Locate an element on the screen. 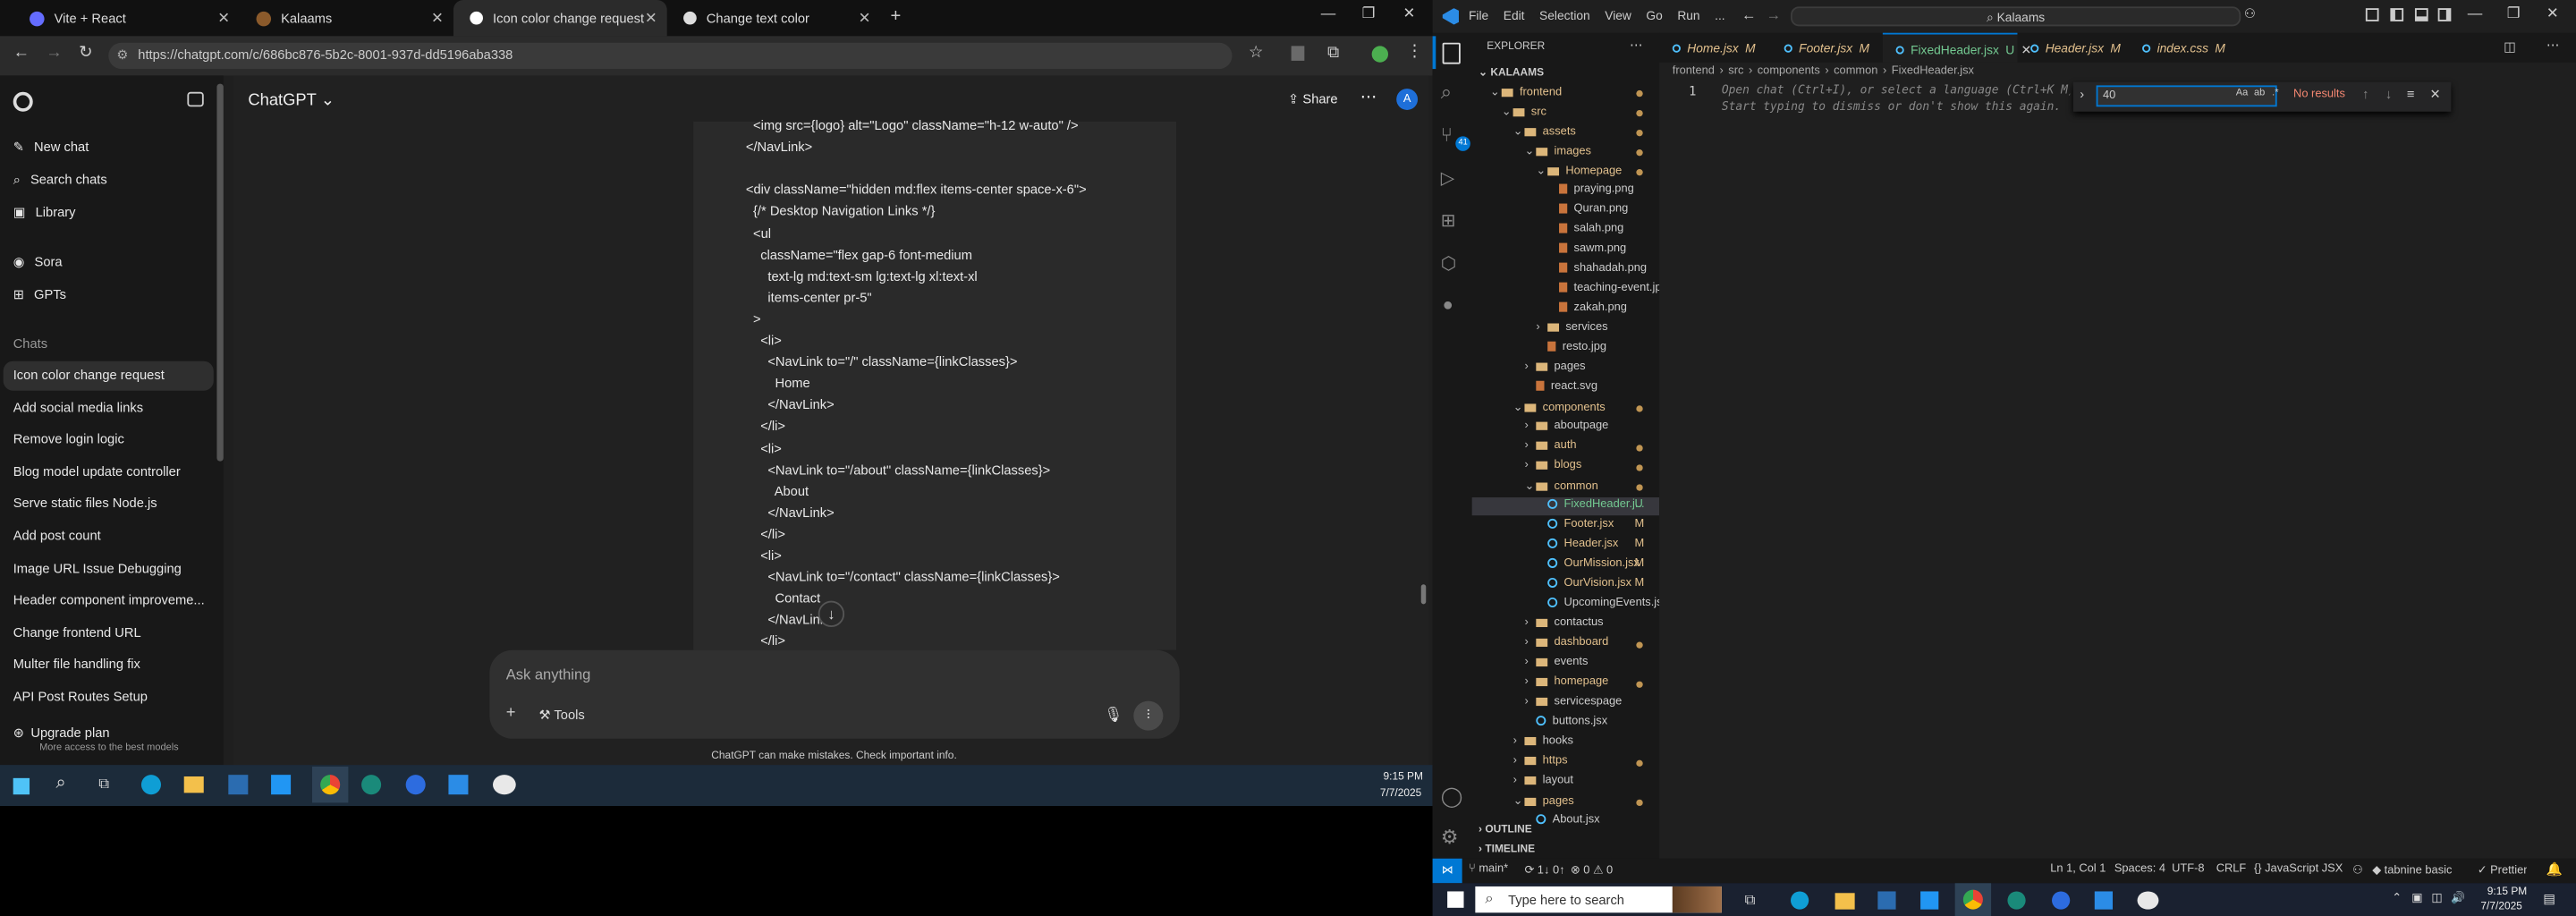  account-icon: ◯ is located at coordinates (1452, 796).